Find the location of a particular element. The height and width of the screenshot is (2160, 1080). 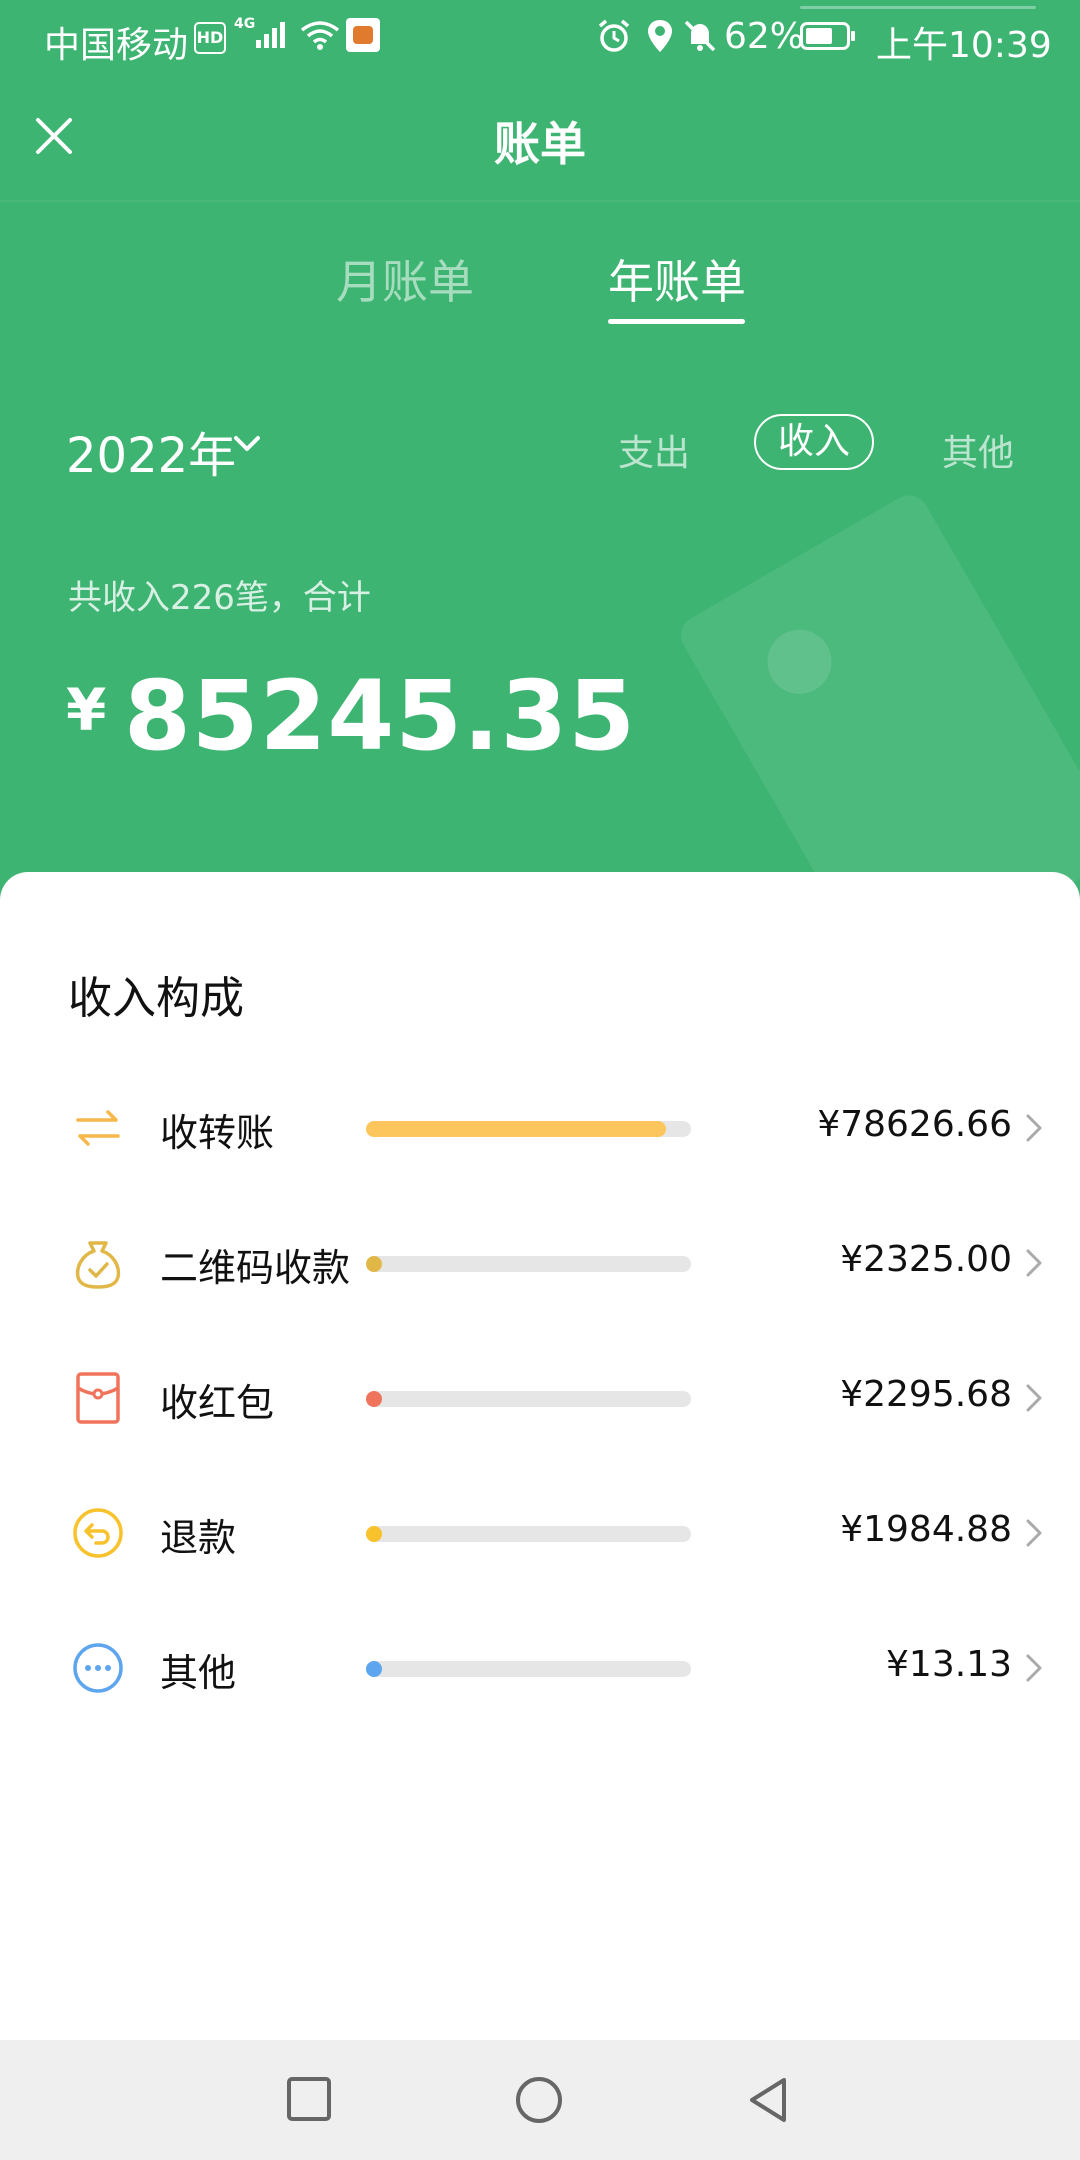

recent-apps-icon is located at coordinates (309, 2099).